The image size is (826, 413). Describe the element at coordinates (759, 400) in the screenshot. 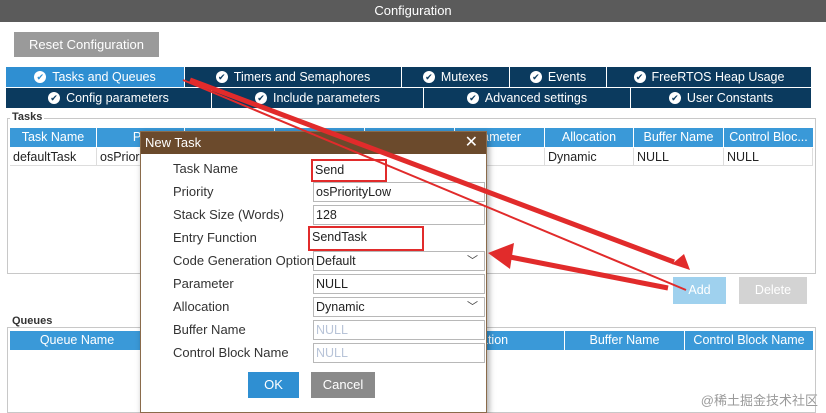

I see `watermark: @稀土掘金技术社区` at that location.